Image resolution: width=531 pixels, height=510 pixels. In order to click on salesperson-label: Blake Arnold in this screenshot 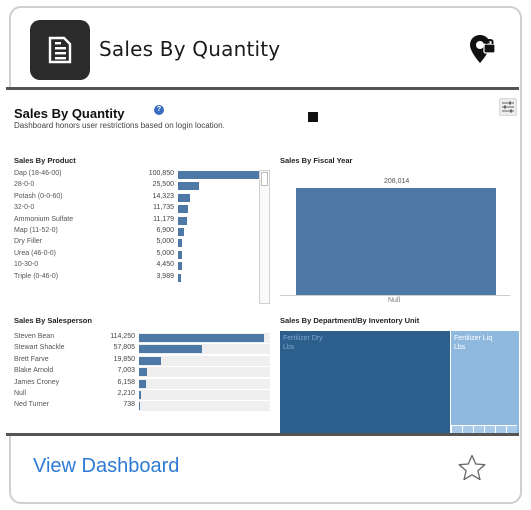, I will do `click(34, 371)`.